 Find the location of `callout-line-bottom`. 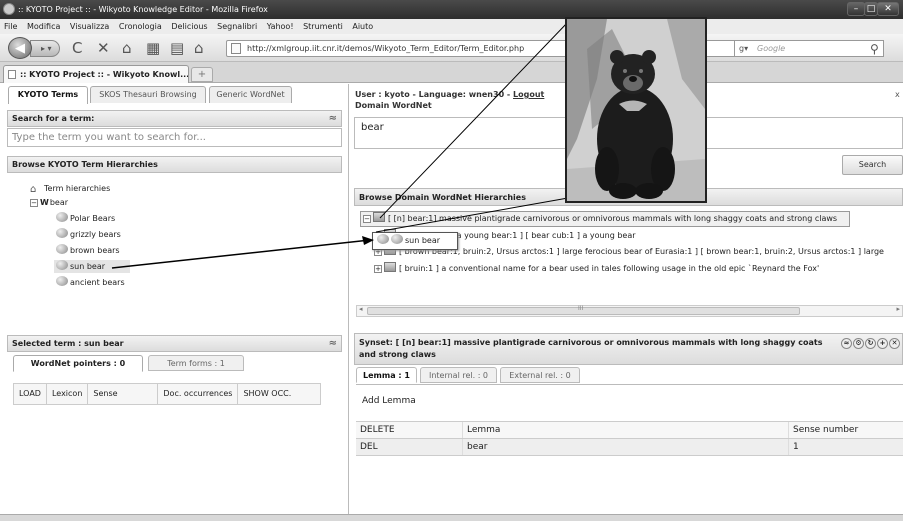

callout-line-bottom is located at coordinates (472, 215).